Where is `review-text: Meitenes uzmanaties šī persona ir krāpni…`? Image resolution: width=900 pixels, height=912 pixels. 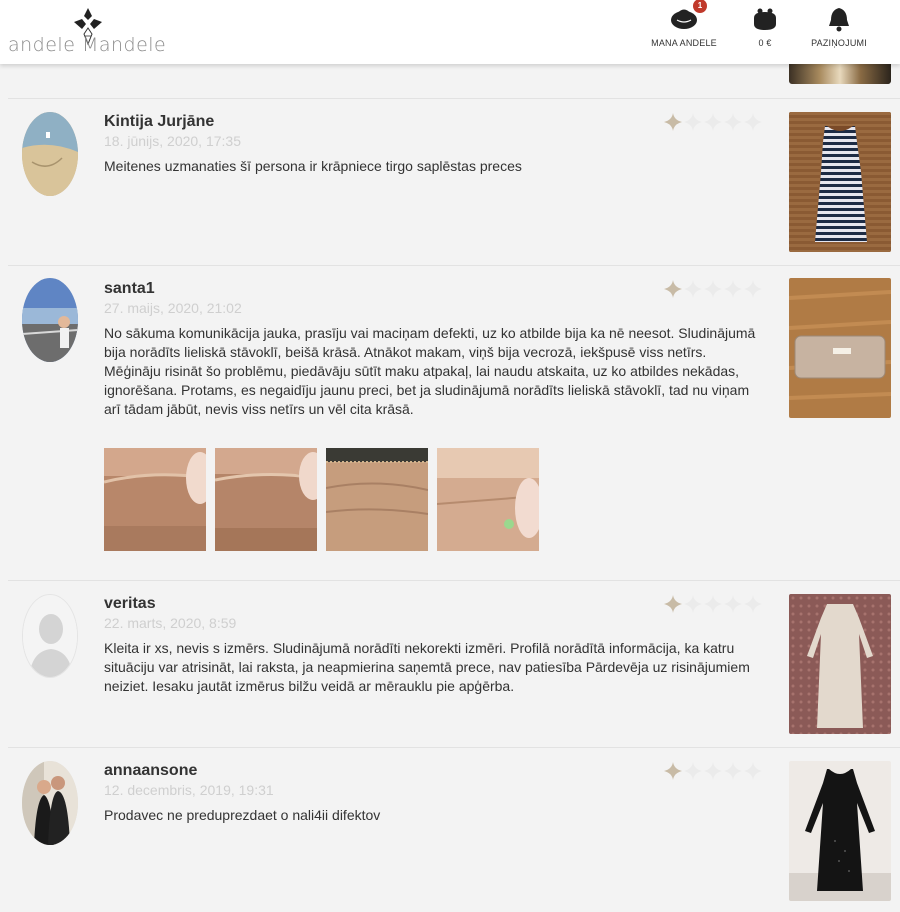 review-text: Meitenes uzmanaties šī persona ir krāpni… is located at coordinates (313, 166).